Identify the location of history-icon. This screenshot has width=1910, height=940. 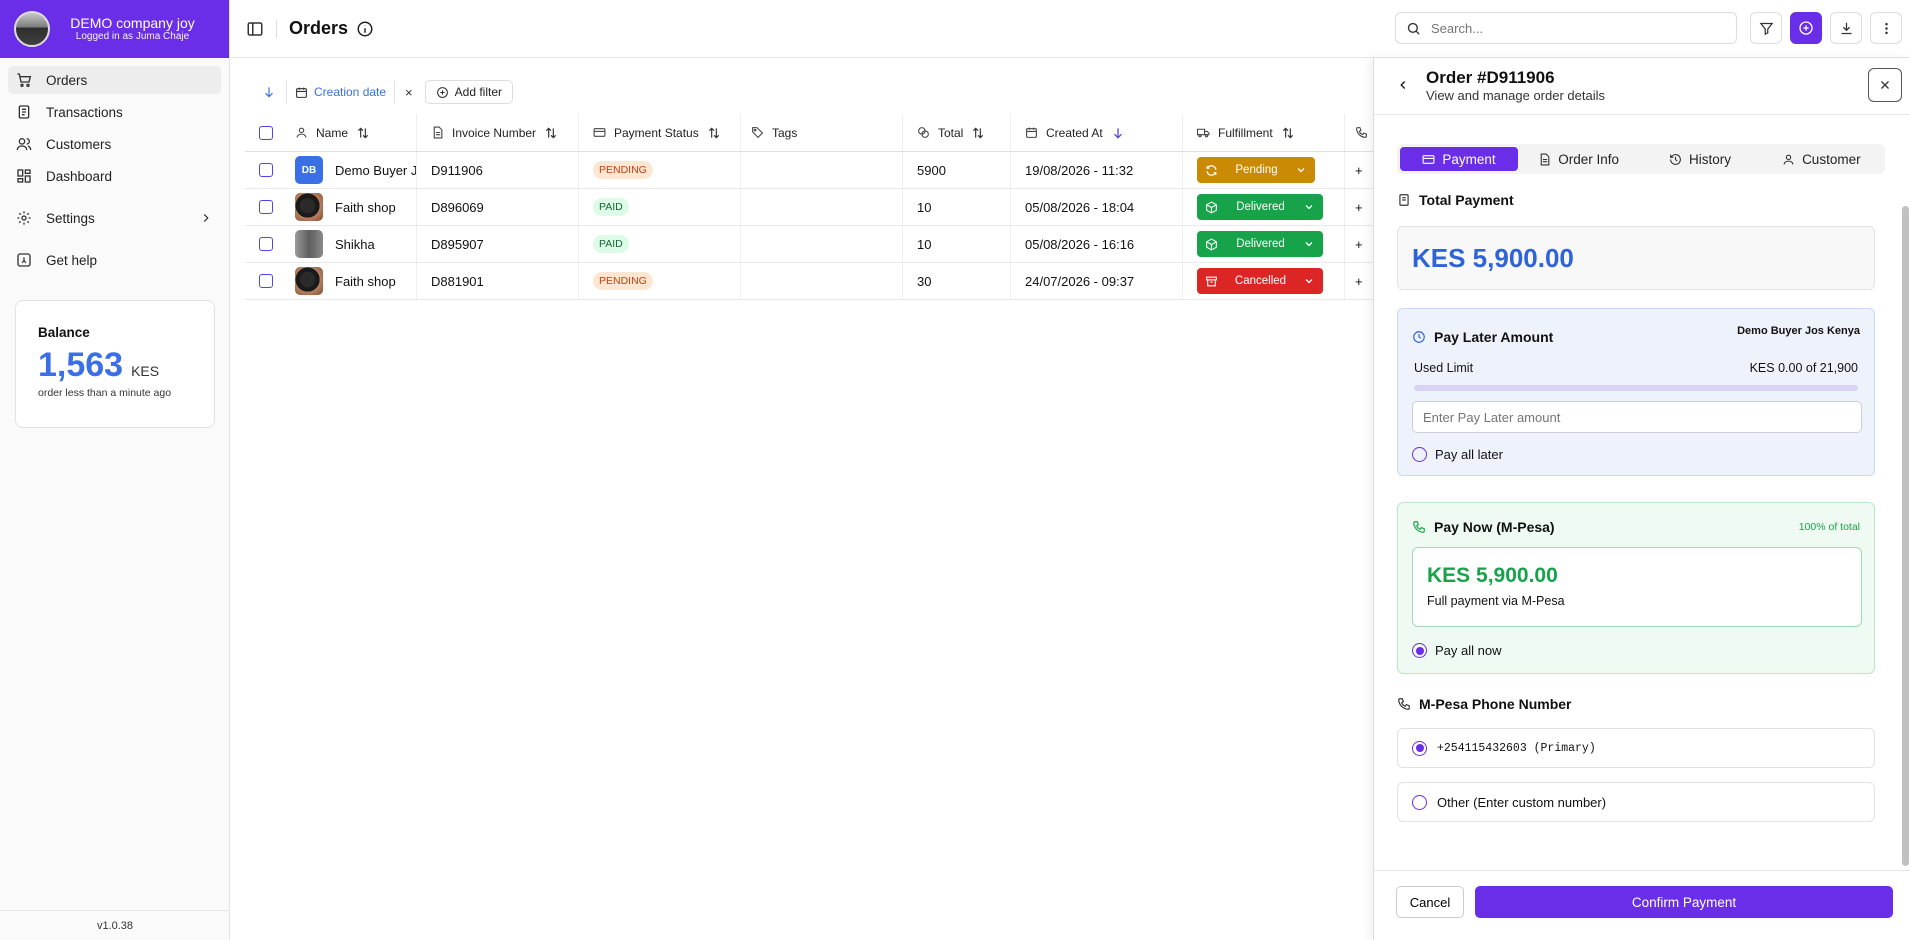
(1675, 159).